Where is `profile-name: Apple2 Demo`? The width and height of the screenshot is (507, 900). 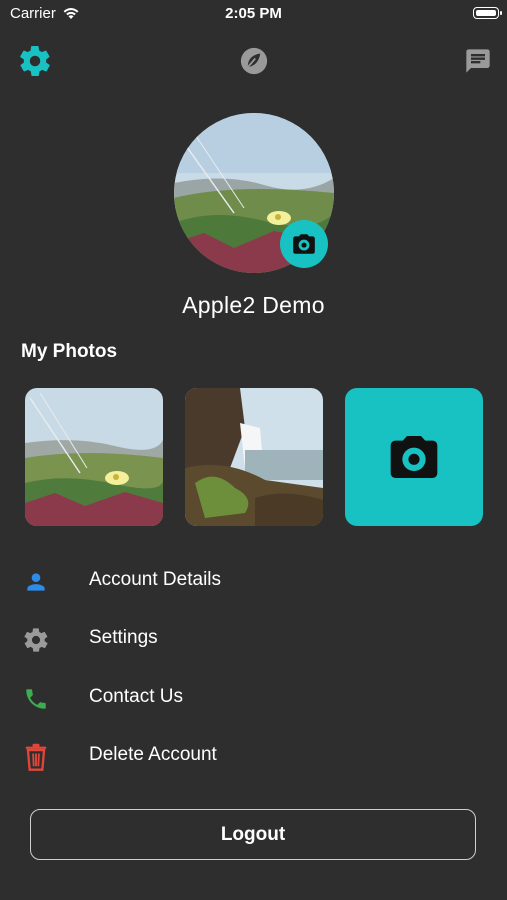 profile-name: Apple2 Demo is located at coordinates (253, 305).